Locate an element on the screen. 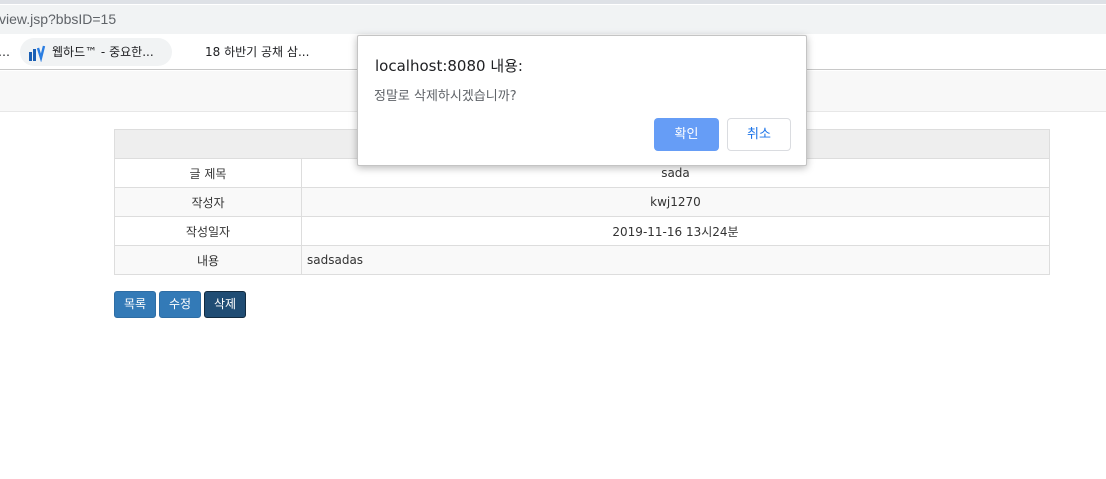 This screenshot has width=1106, height=479. row-value: sadsadas is located at coordinates (675, 260).